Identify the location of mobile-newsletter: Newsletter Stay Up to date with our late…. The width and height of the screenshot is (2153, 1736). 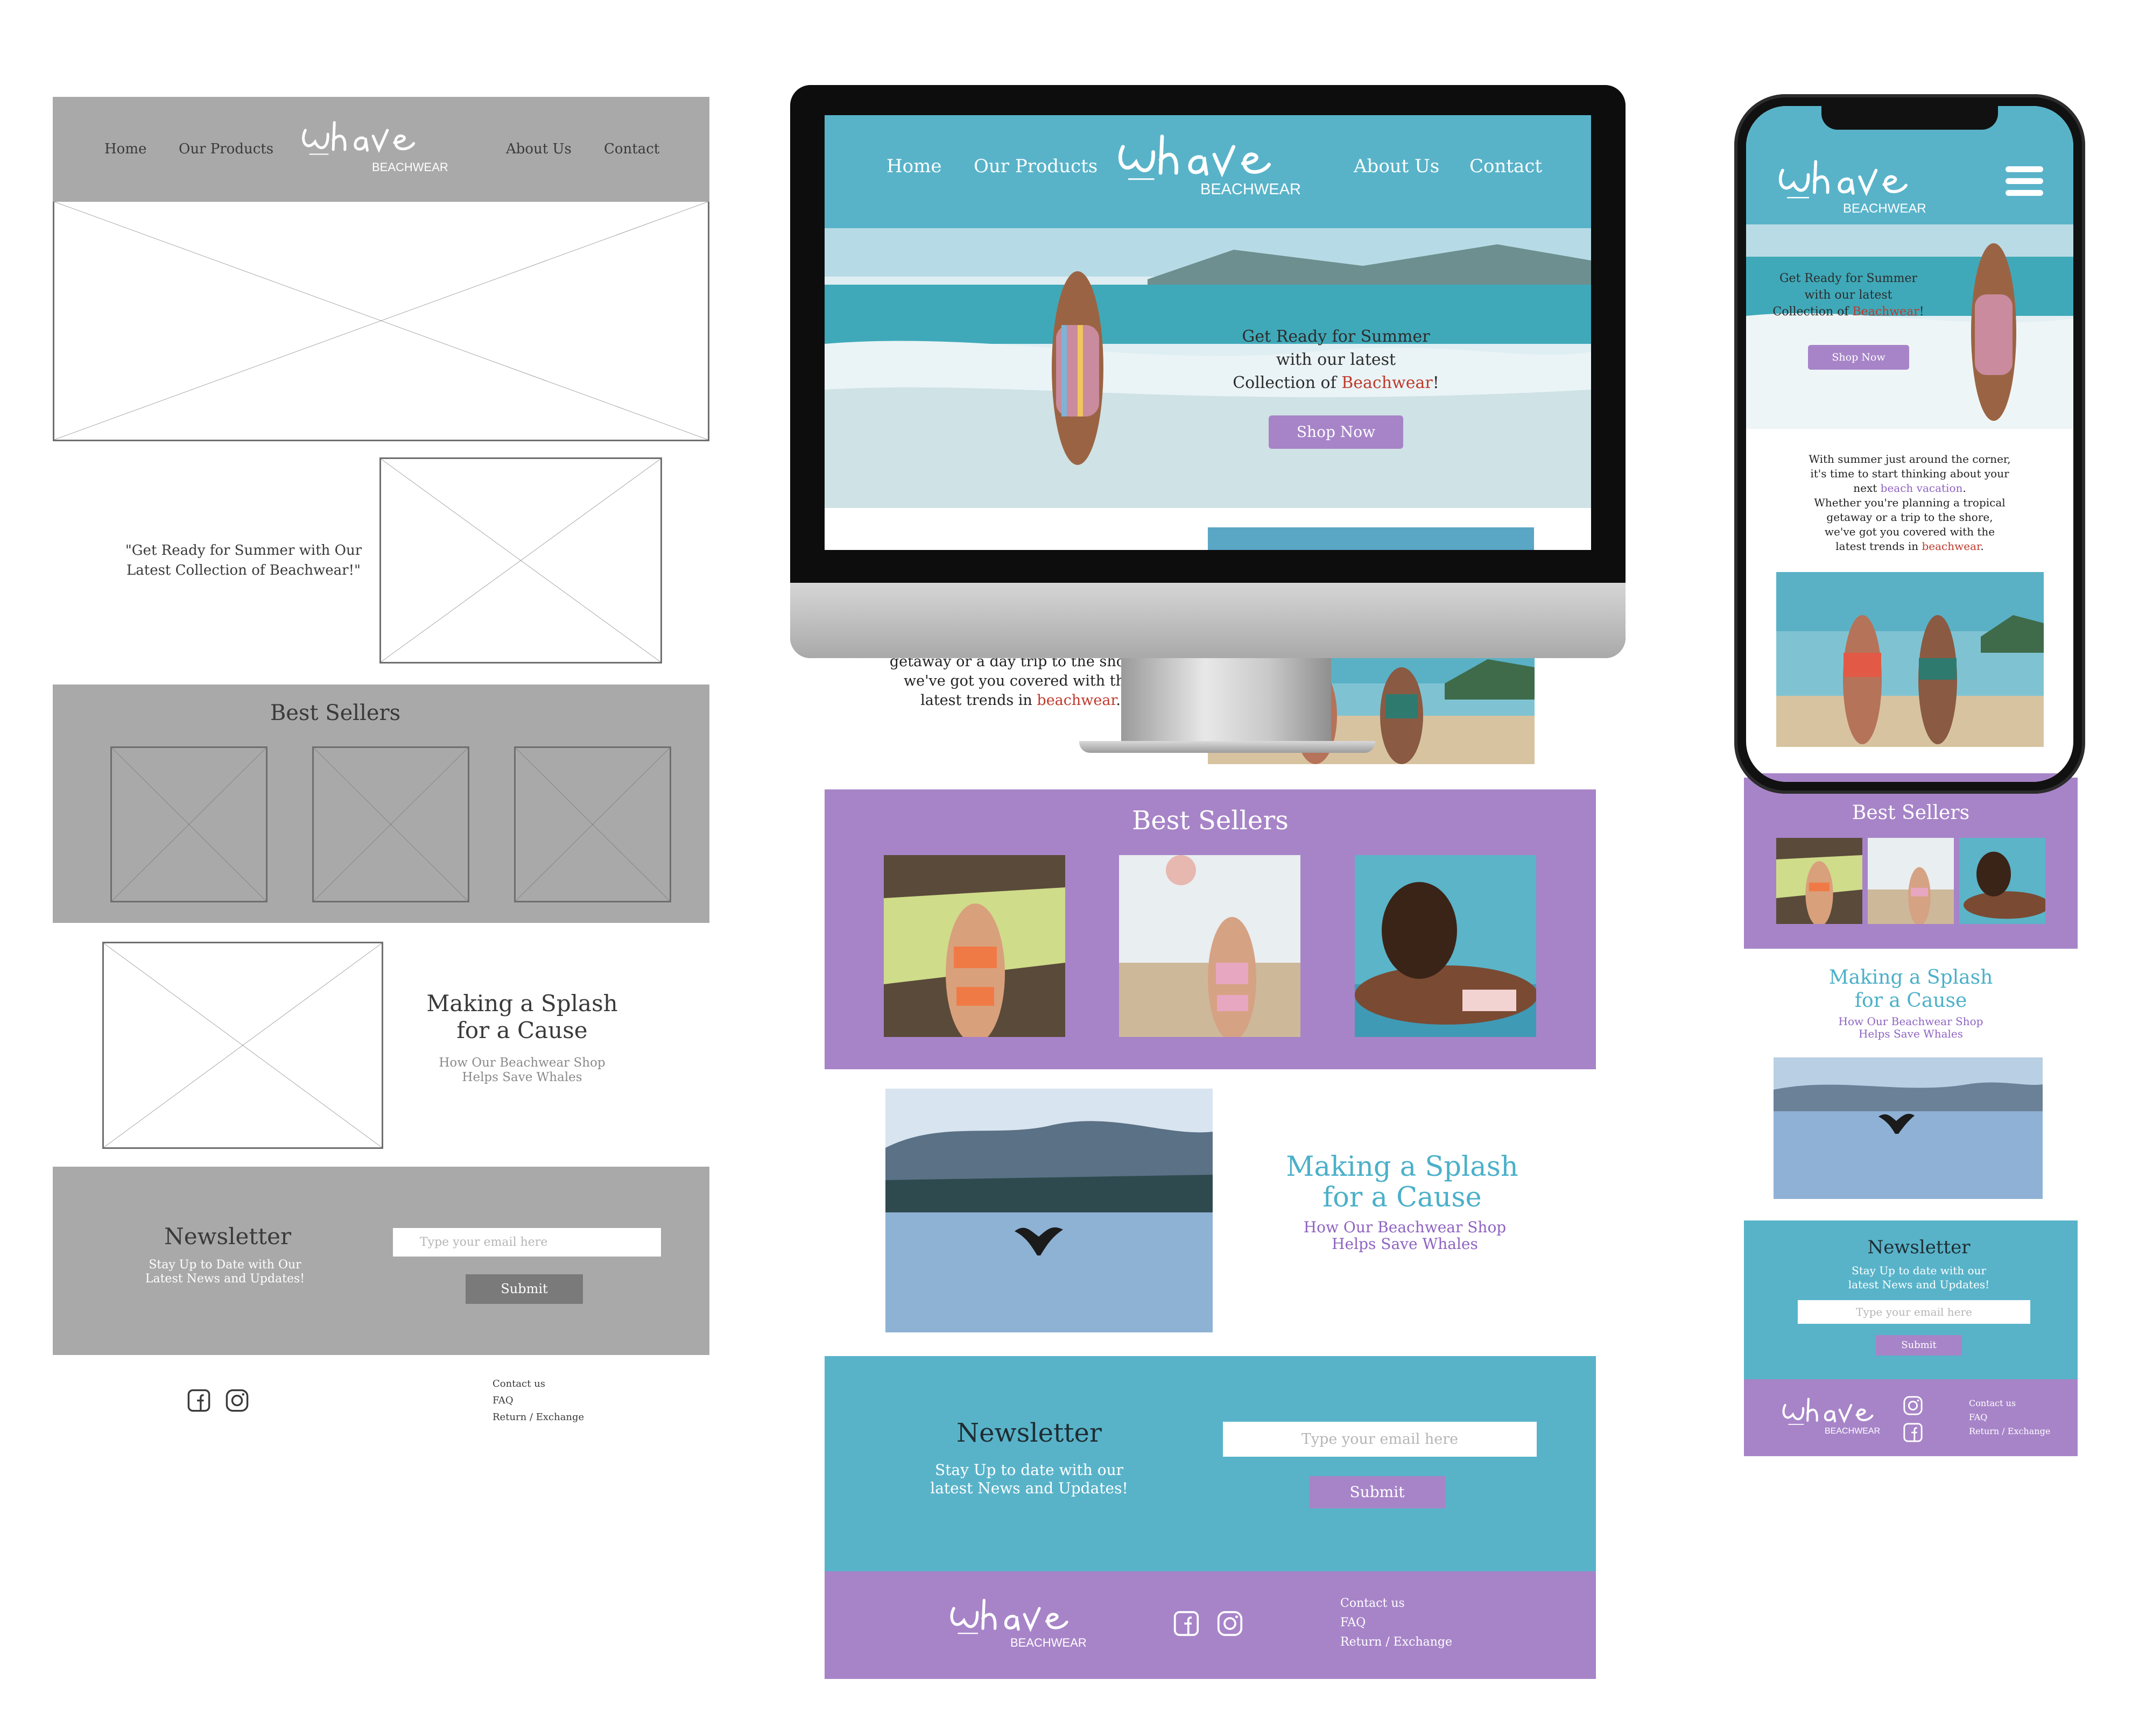
(1911, 1299).